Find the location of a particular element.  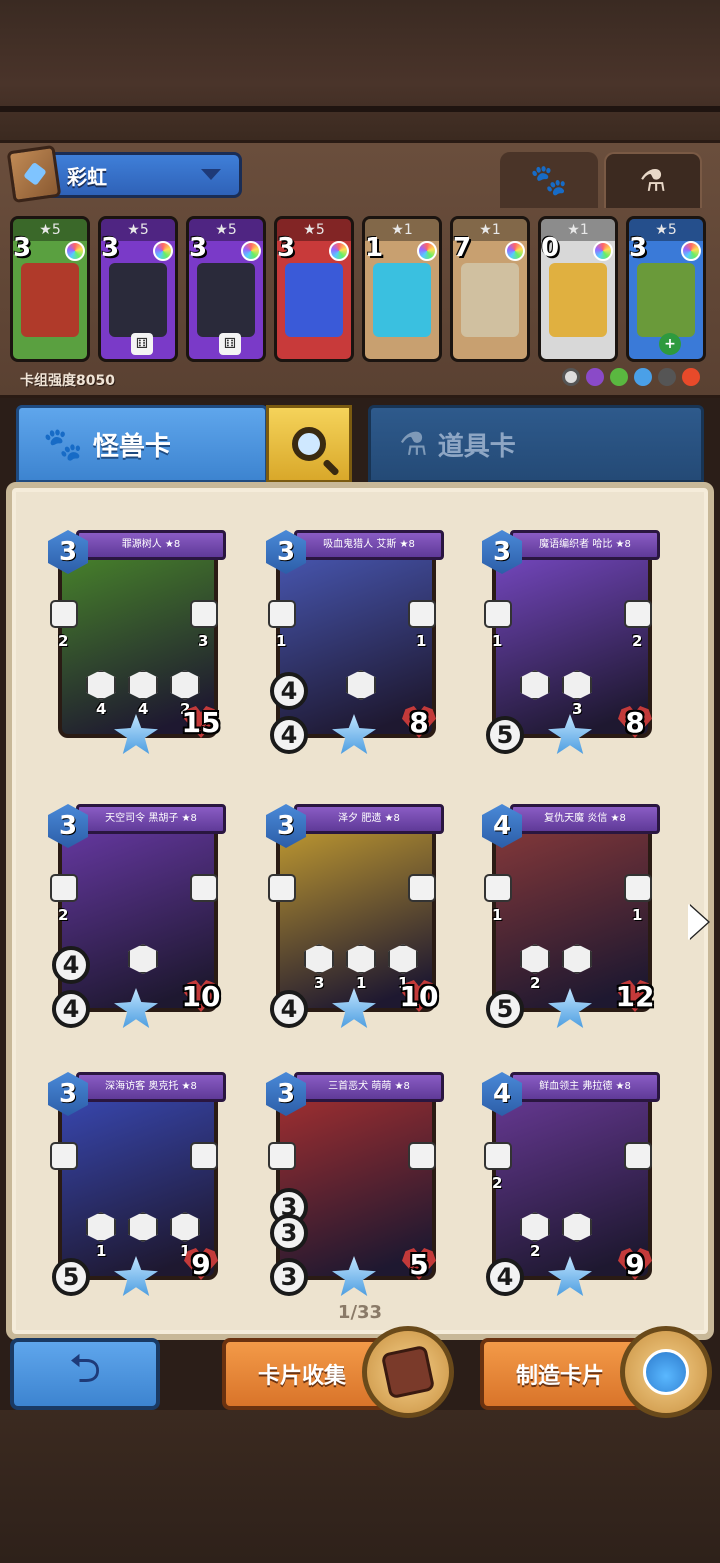

deck-name: 彩虹 is located at coordinates (87, 176).